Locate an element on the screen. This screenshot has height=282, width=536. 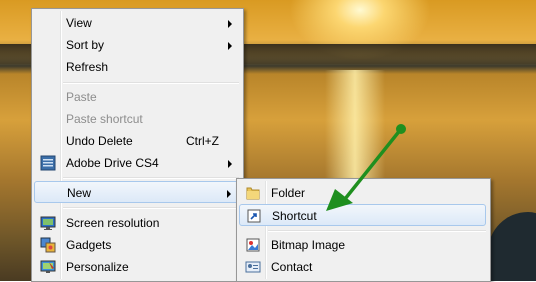
menu-item-label: New is located at coordinates (79, 193).